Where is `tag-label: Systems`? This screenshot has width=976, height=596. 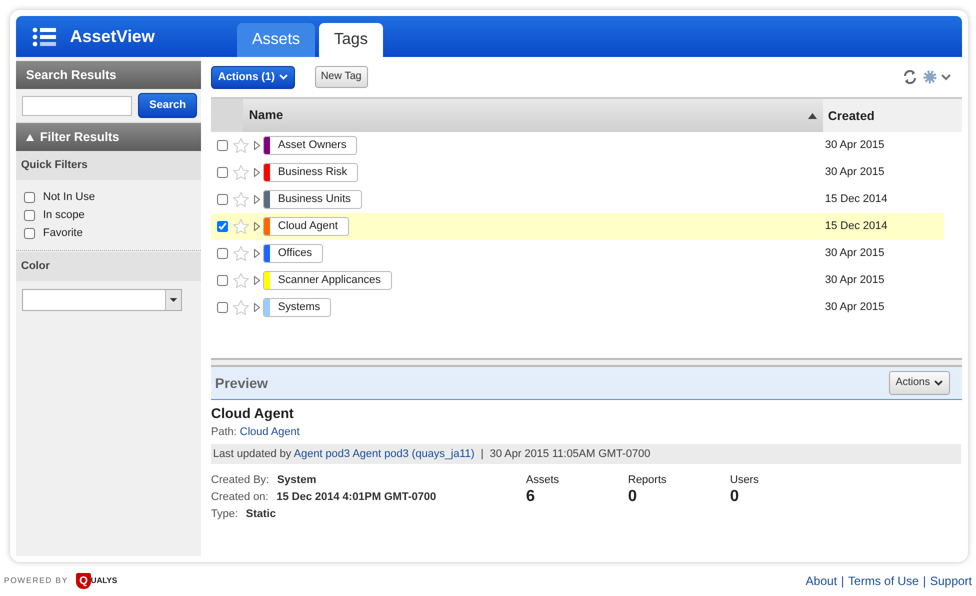
tag-label: Systems is located at coordinates (297, 307).